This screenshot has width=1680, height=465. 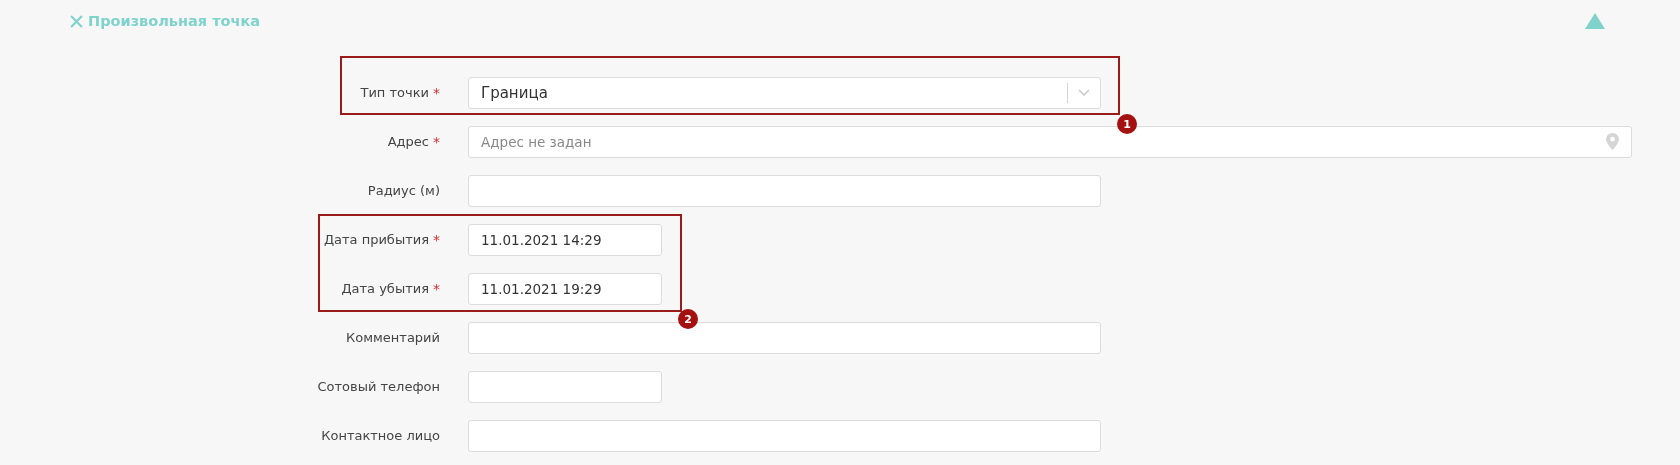 I want to click on step-badge: 1, so click(x=1127, y=124).